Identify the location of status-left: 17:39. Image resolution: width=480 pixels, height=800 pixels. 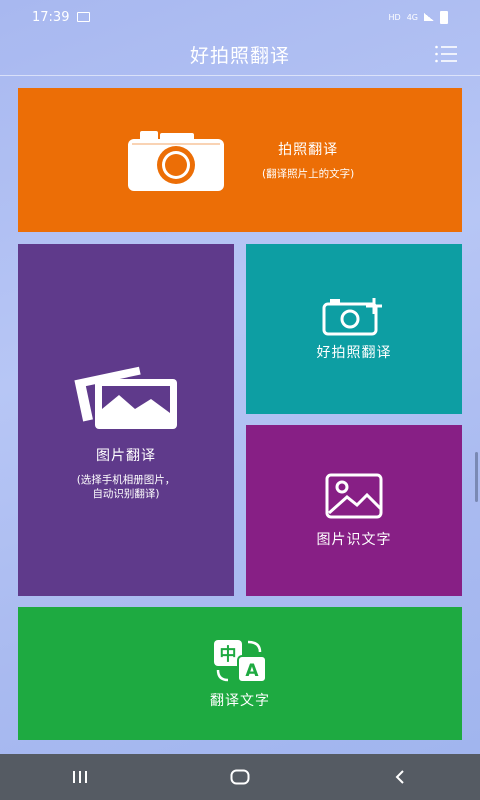
(61, 17).